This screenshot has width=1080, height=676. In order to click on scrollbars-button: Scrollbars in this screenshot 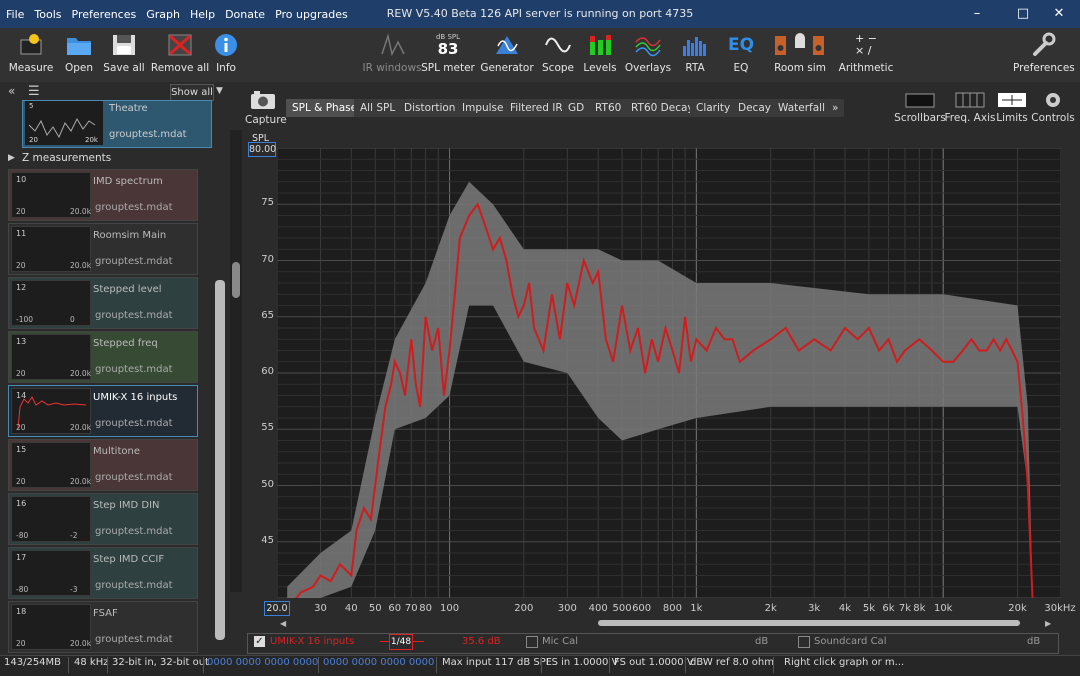, I will do `click(920, 106)`.